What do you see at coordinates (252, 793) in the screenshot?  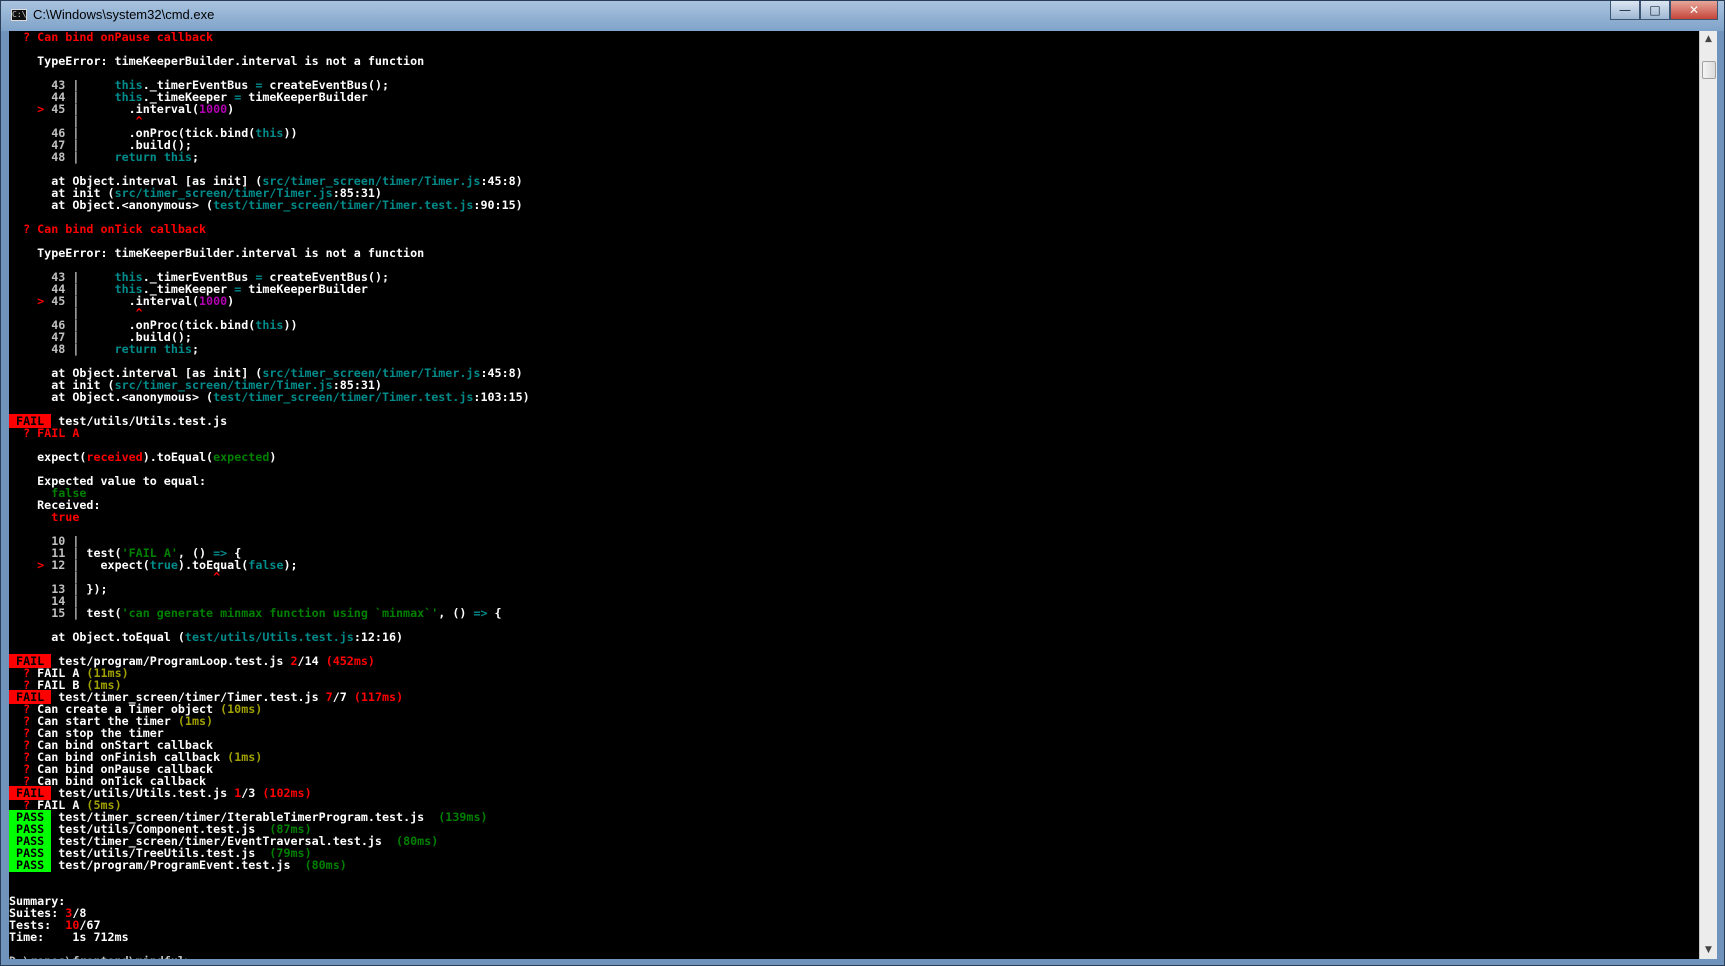 I see `console-text: /3` at bounding box center [252, 793].